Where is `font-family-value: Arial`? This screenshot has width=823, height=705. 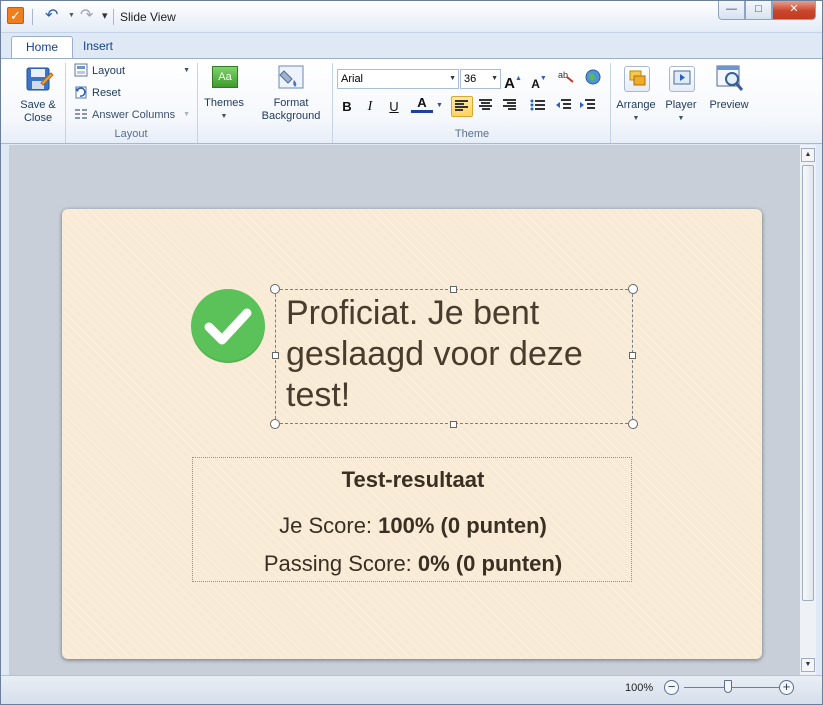 font-family-value: Arial is located at coordinates (352, 79).